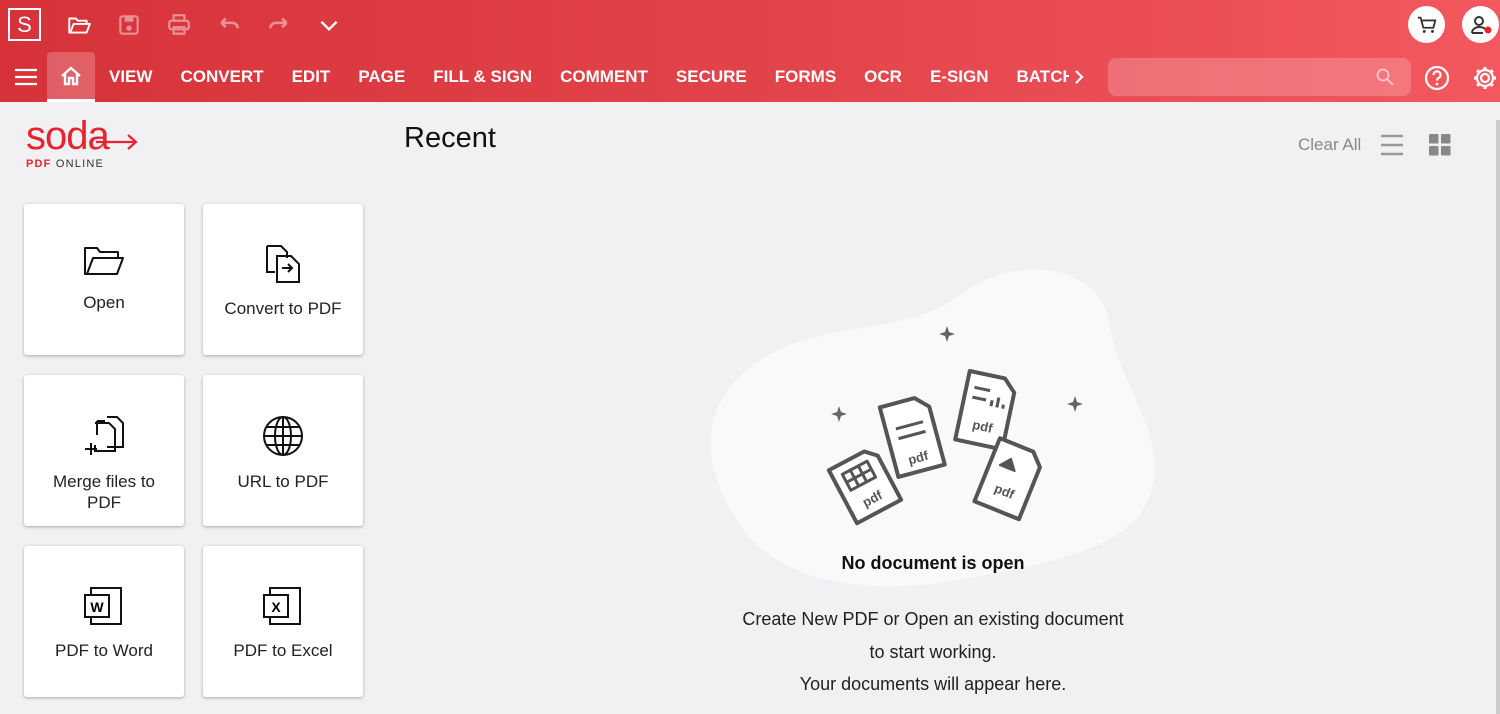 This screenshot has height=714, width=1500. Describe the element at coordinates (1498, 417) in the screenshot. I see `scrollbar` at that location.